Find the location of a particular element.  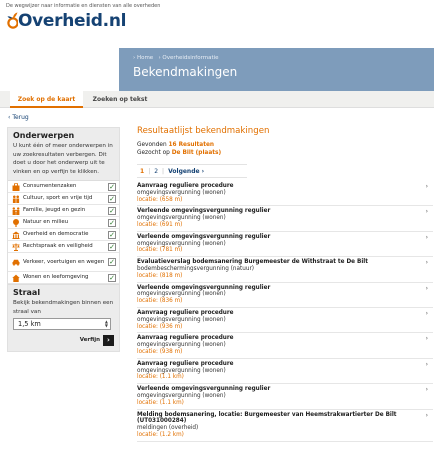

breadcrumb: › Home › Overheidsinformatie is located at coordinates (176, 58).